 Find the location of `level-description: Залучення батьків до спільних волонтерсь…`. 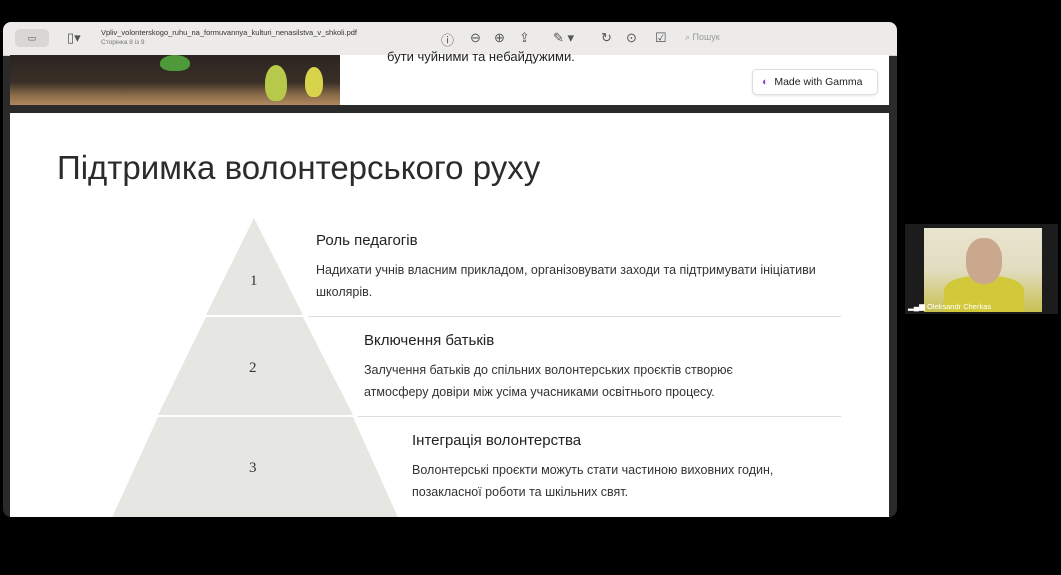

level-description: Залучення батьків до спільних волонтерсь… is located at coordinates (548, 381).